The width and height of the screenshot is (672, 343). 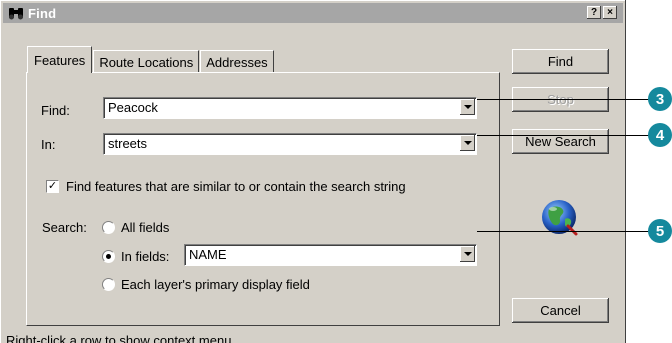 I want to click on radio-primary-display-label: Each layer's primary display field, so click(x=215, y=284).